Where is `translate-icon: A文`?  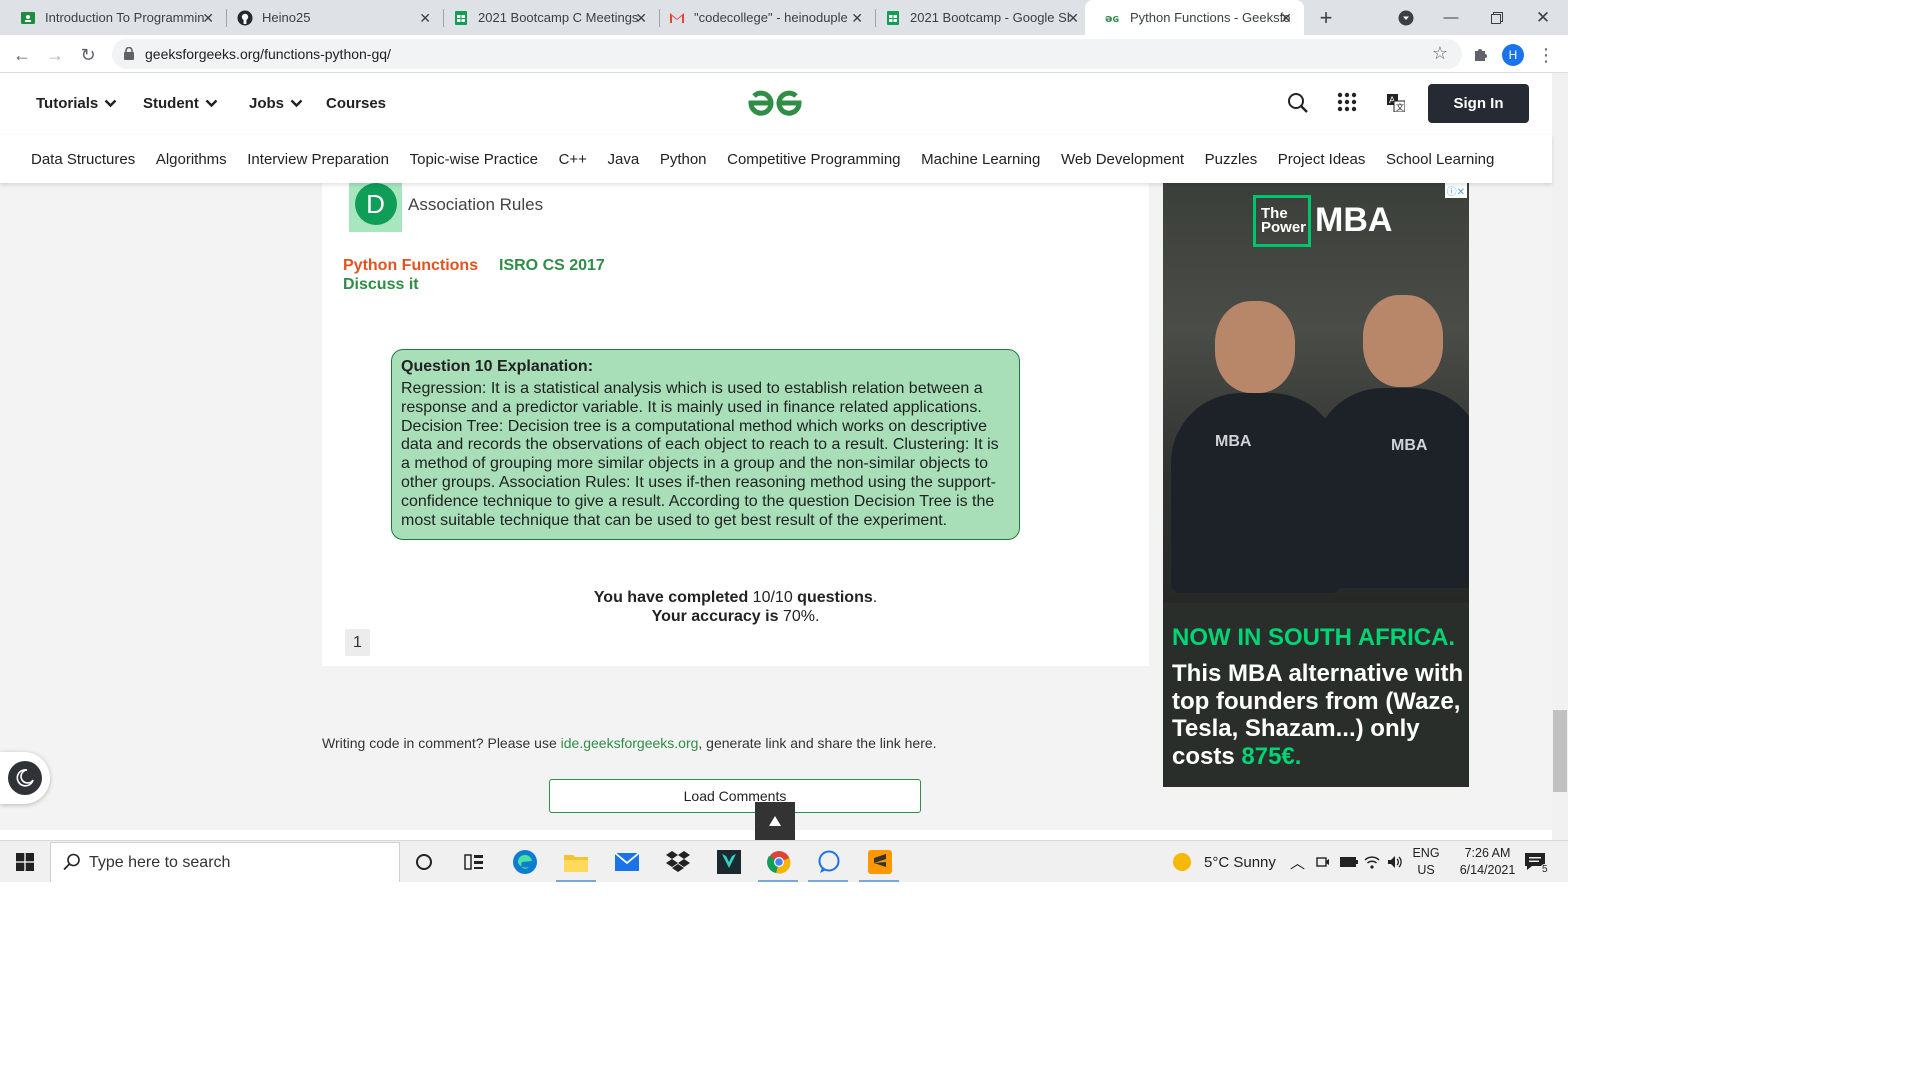 translate-icon: A文 is located at coordinates (1396, 105).